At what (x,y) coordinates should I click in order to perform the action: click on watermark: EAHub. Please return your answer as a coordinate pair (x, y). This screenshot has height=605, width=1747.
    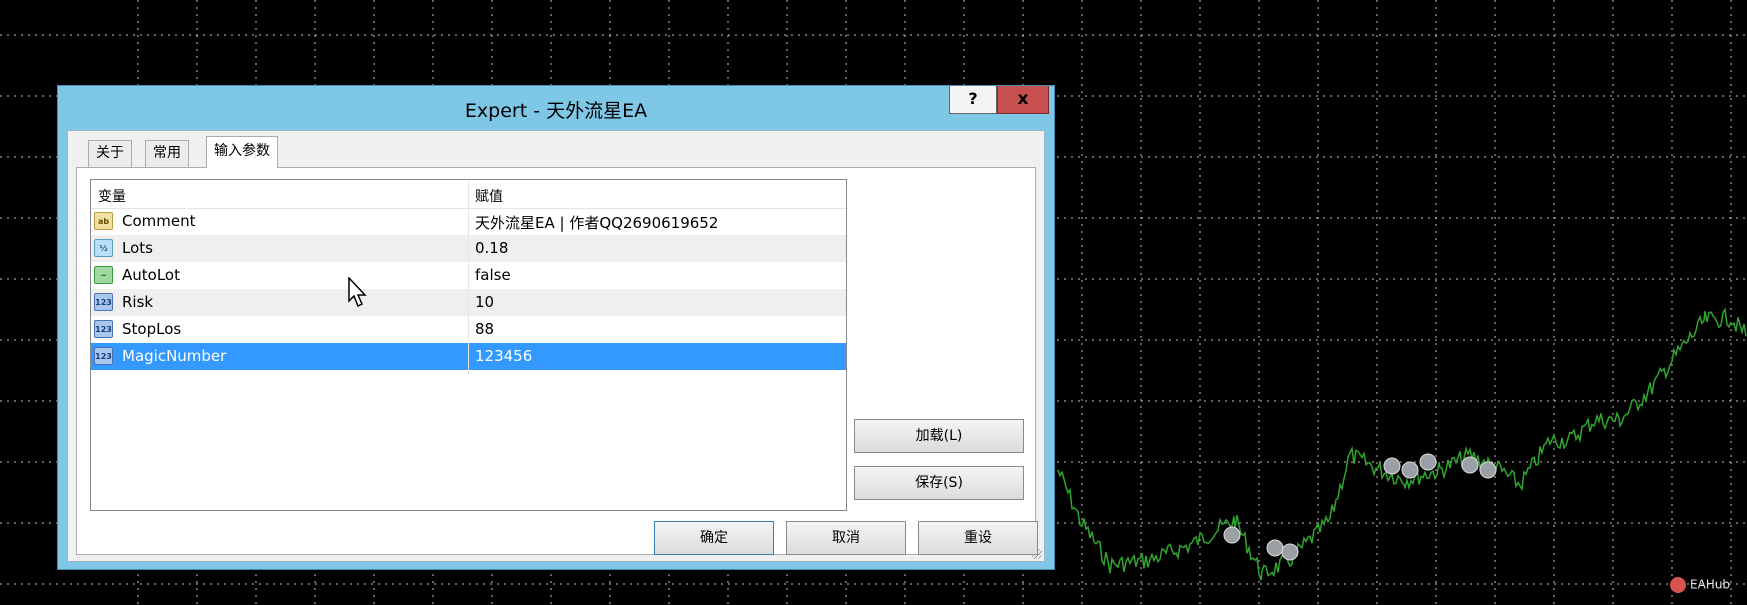
    Looking at the image, I should click on (1700, 585).